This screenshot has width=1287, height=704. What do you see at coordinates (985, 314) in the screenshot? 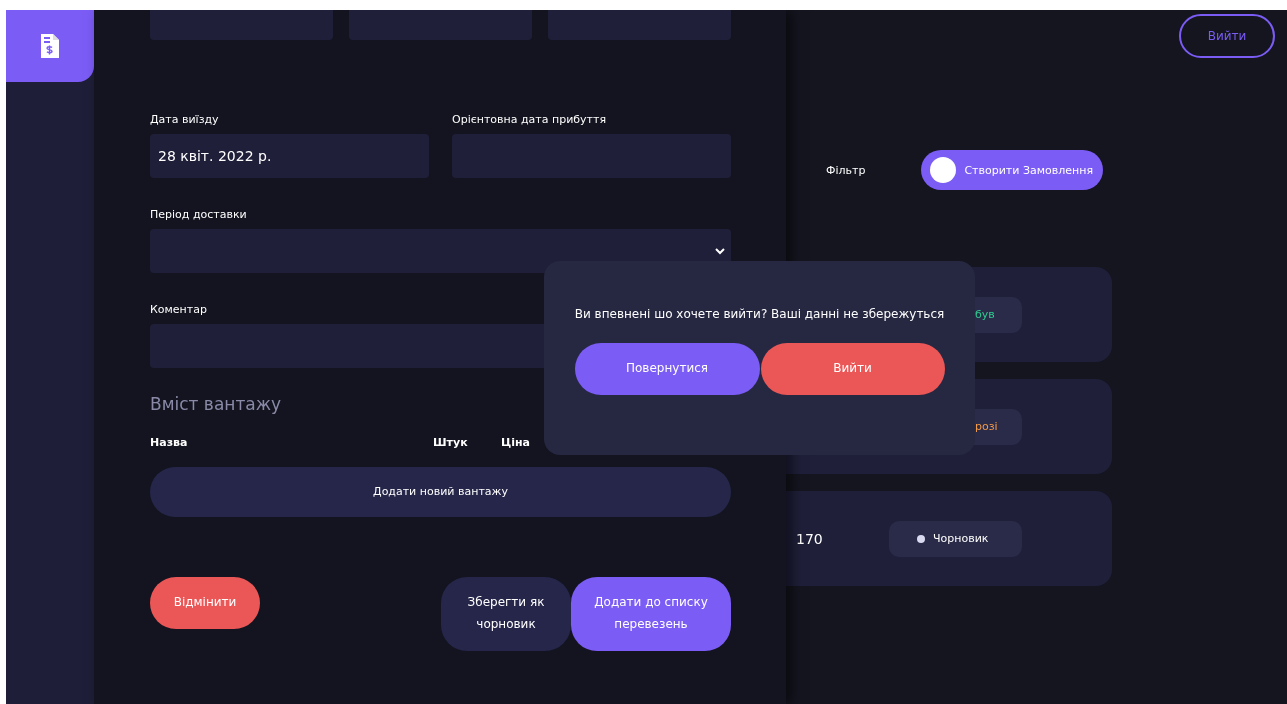
I see `status-text: був` at bounding box center [985, 314].